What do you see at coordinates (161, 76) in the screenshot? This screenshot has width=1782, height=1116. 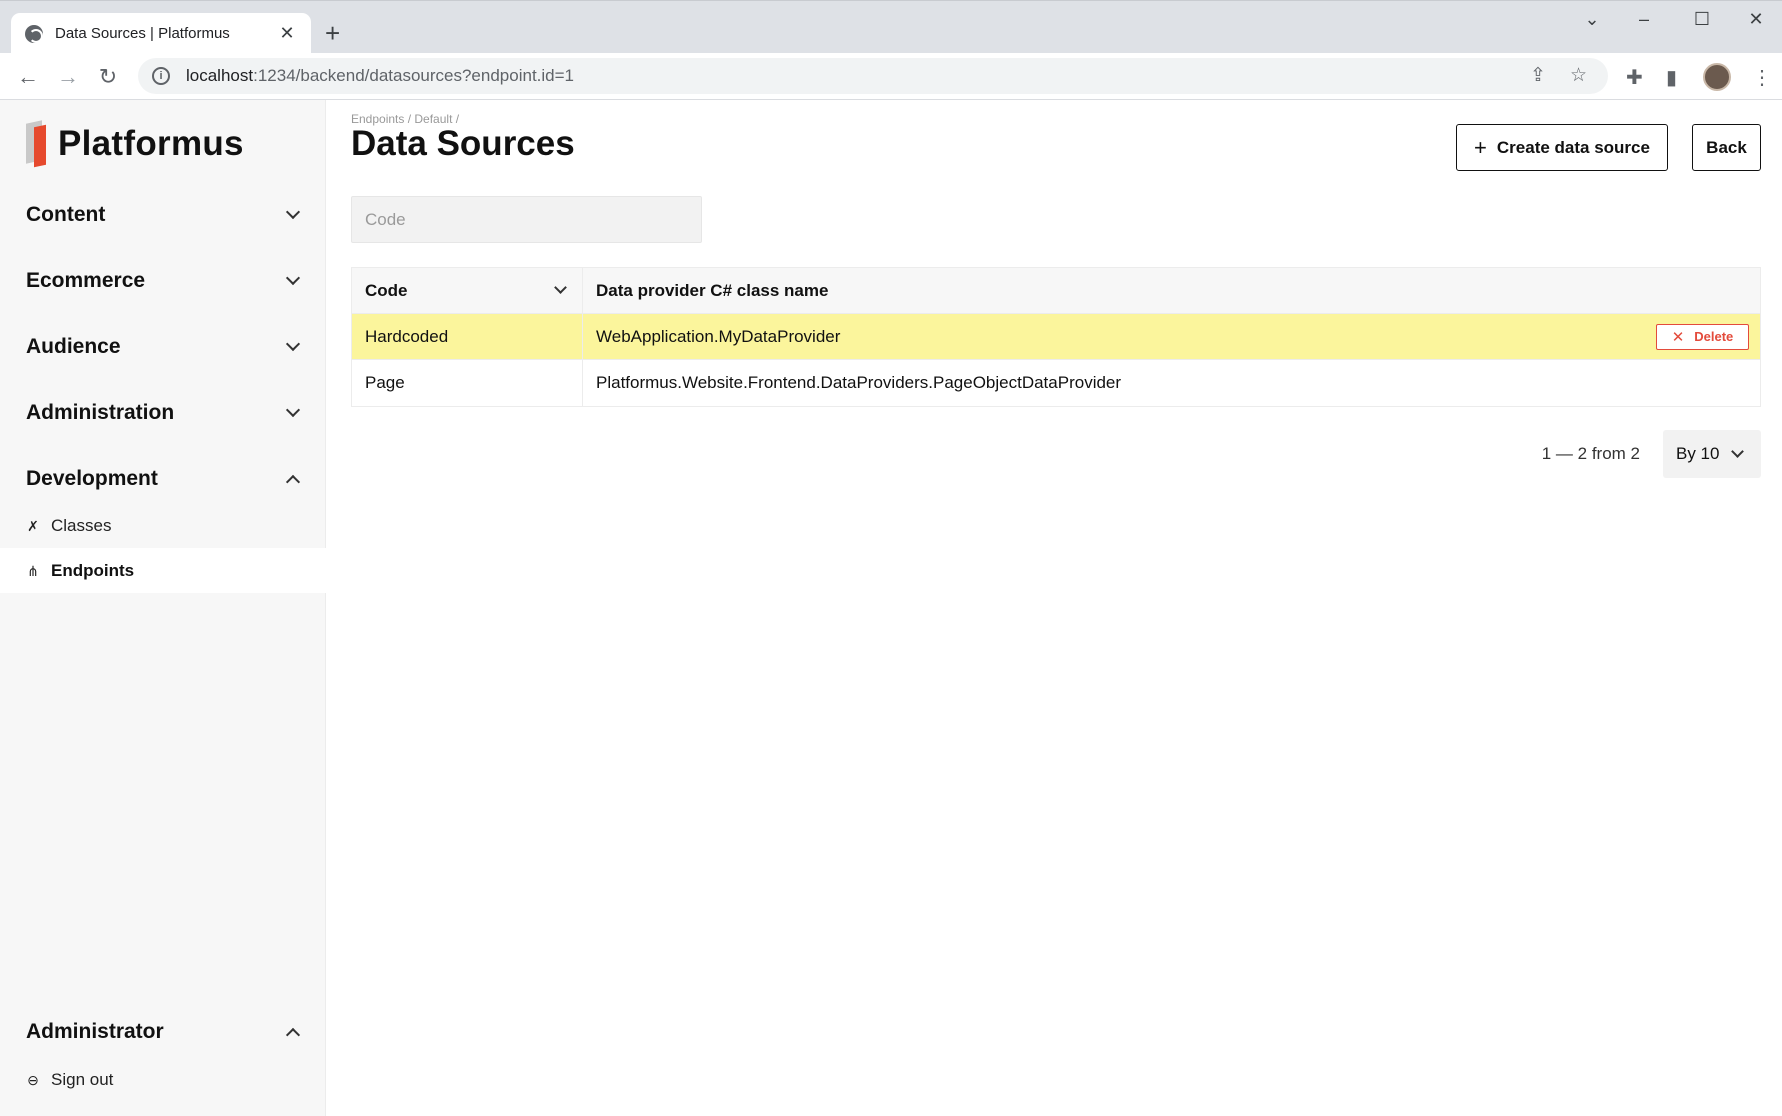 I see `site-info-icon: i` at bounding box center [161, 76].